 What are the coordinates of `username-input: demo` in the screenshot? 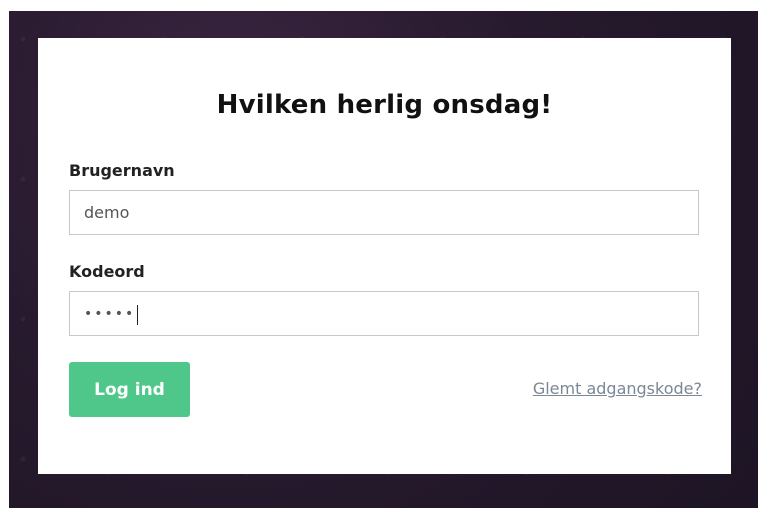 It's located at (384, 212).